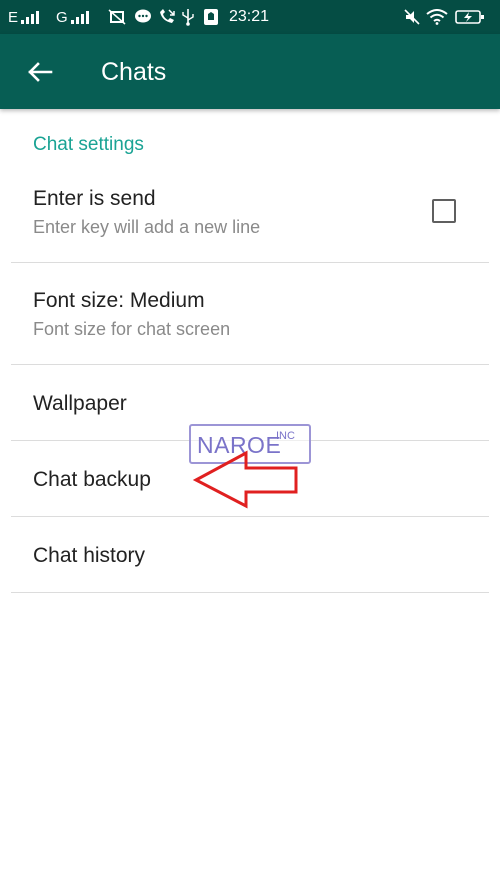 The height and width of the screenshot is (889, 500). What do you see at coordinates (147, 227) in the screenshot?
I see `setting-subtitle: Enter key will add a new line` at bounding box center [147, 227].